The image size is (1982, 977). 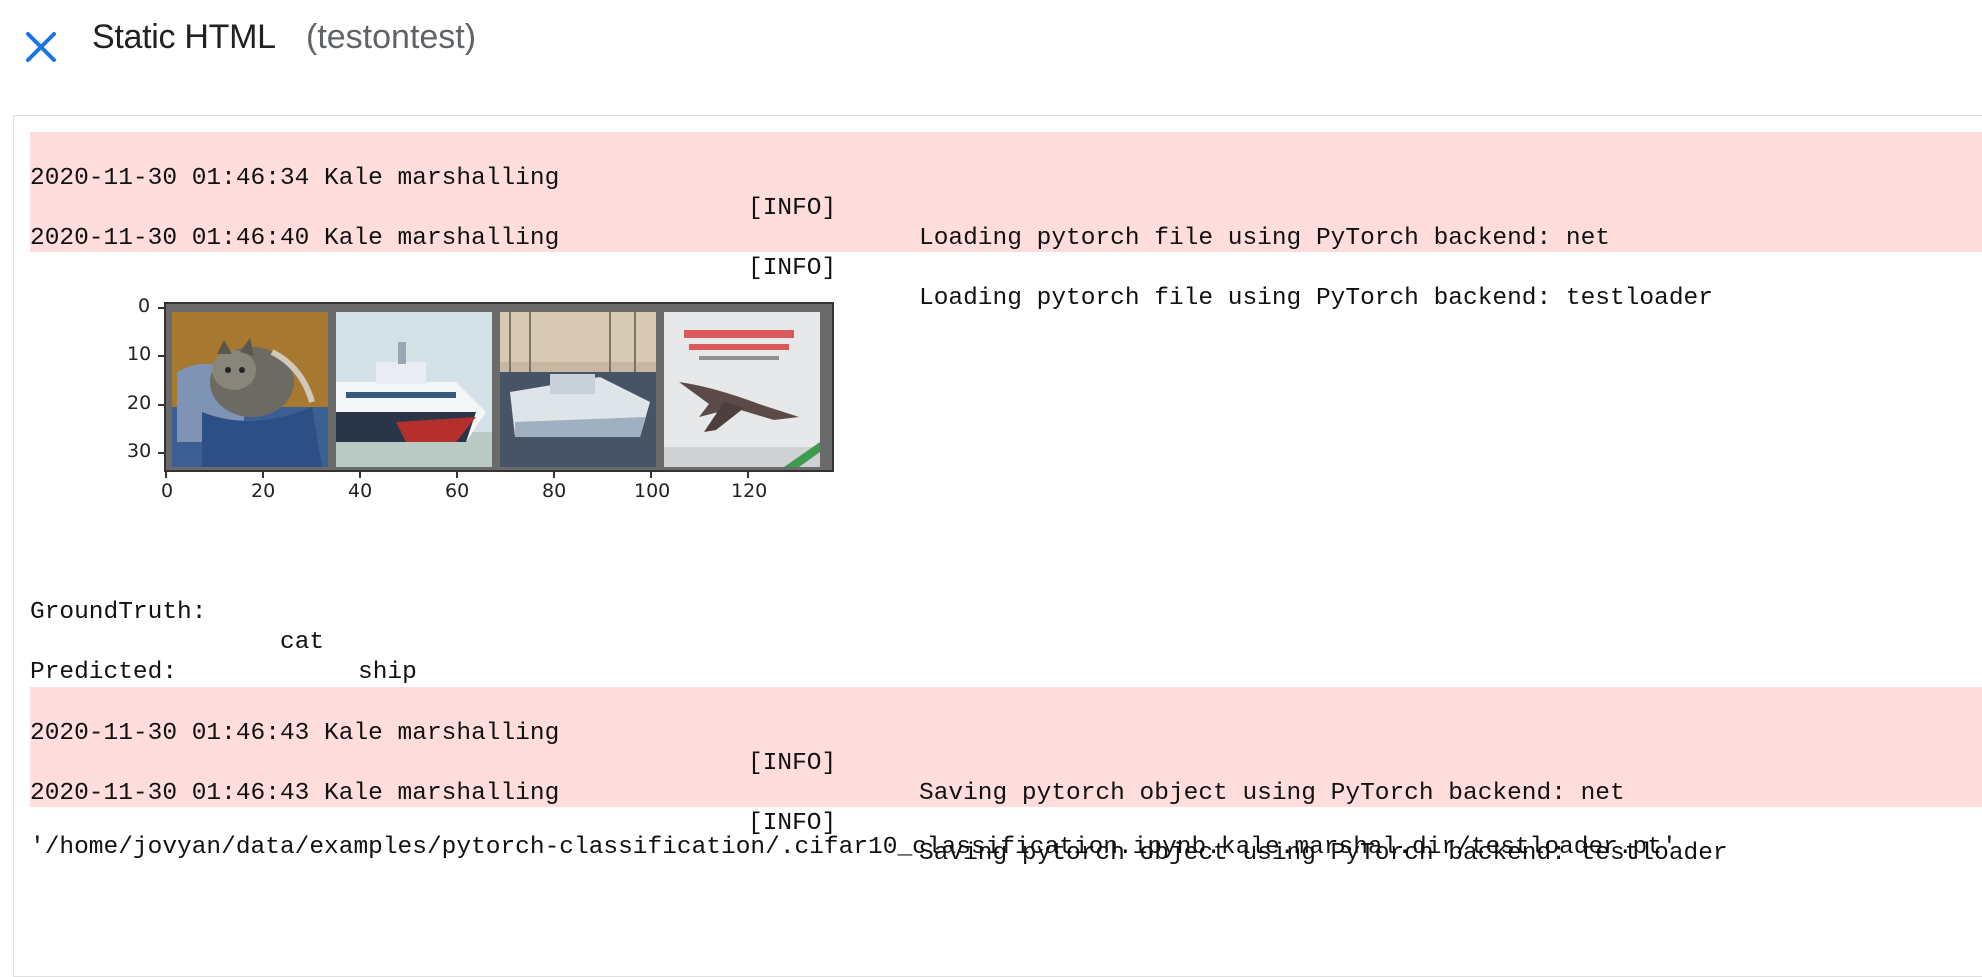 I want to click on predicted-line: Predicted: cat ship car ship, so click(x=301, y=717).